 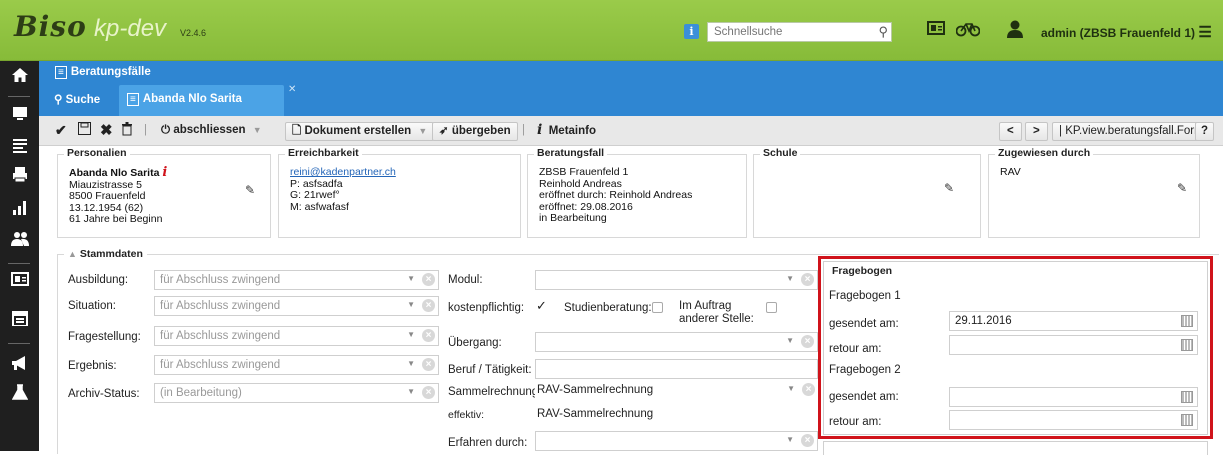 I want to click on id-card-icon, so click(x=936, y=30).